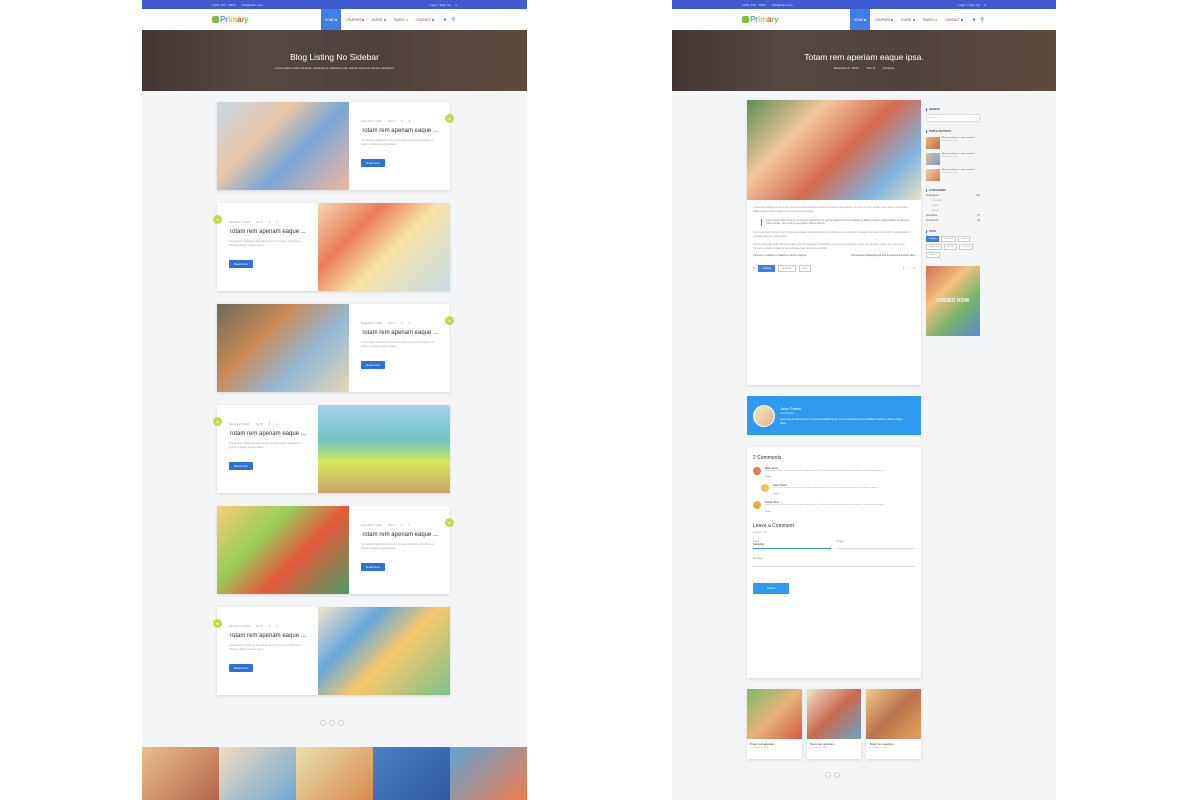 The height and width of the screenshot is (800, 1200). What do you see at coordinates (914, 268) in the screenshot?
I see `comment-icon: ✉` at bounding box center [914, 268].